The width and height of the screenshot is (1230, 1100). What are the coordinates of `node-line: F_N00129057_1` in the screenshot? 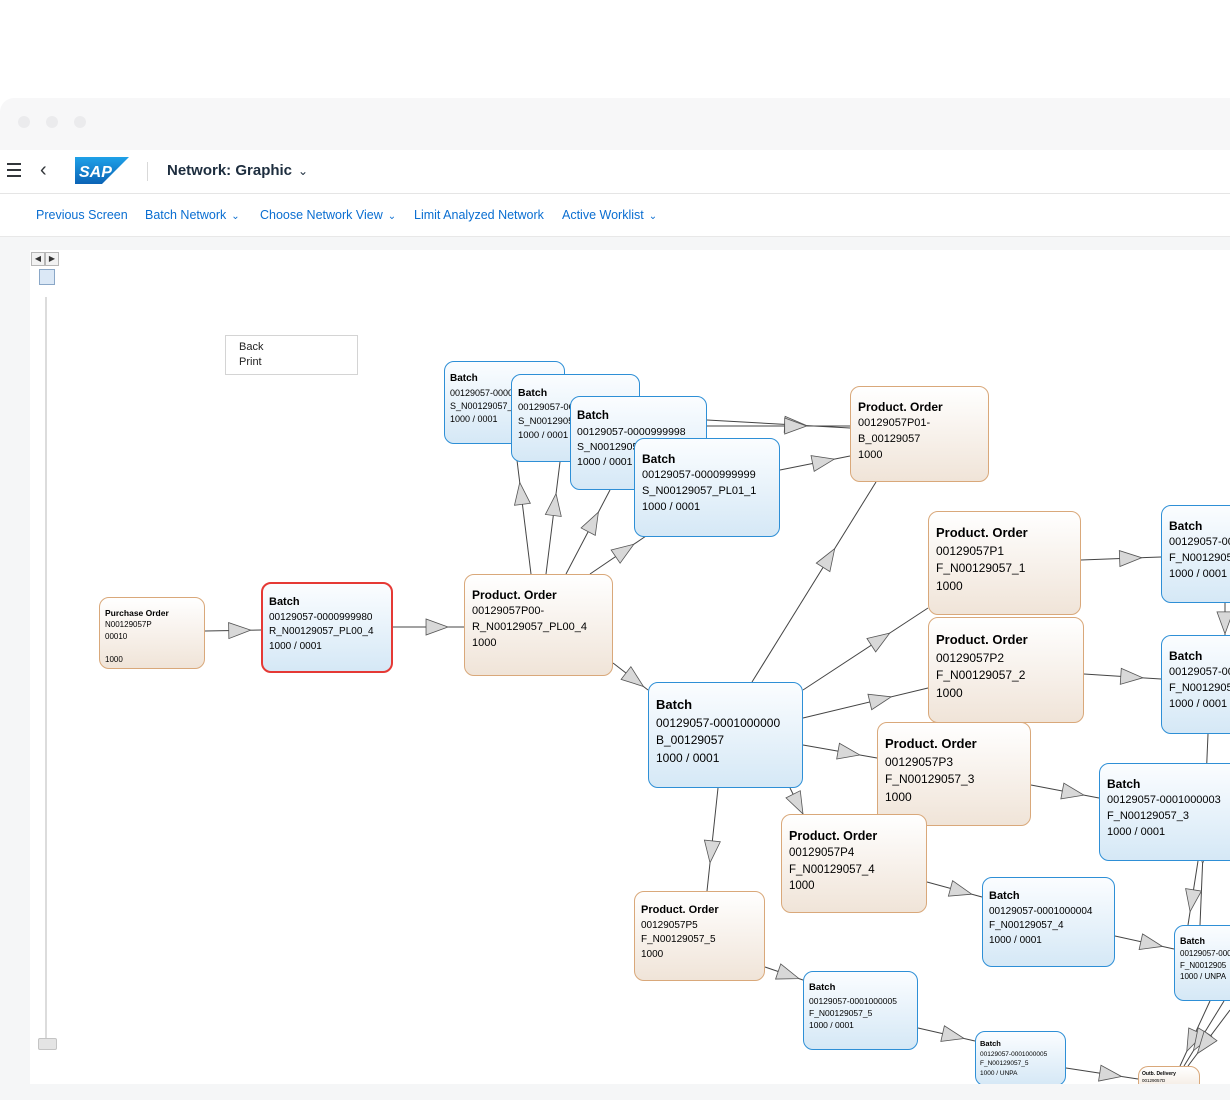 It's located at (981, 568).